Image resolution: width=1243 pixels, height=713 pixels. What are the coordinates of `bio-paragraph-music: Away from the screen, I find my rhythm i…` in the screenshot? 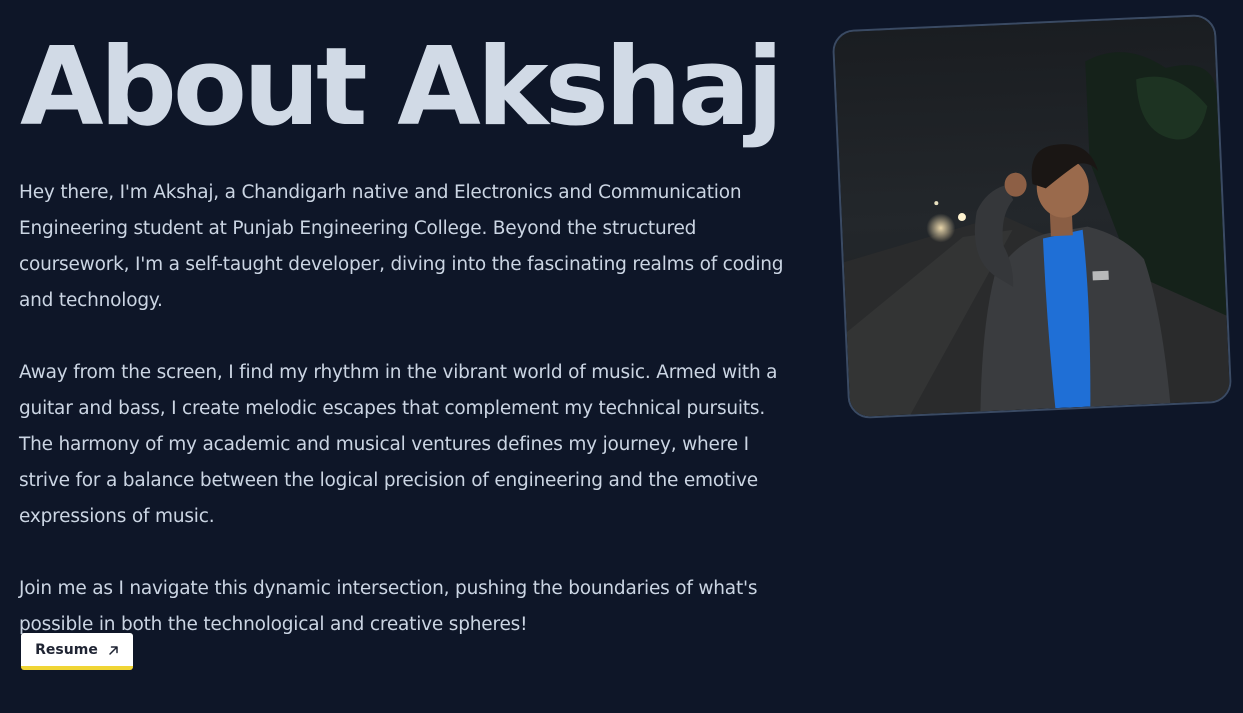 It's located at (398, 444).